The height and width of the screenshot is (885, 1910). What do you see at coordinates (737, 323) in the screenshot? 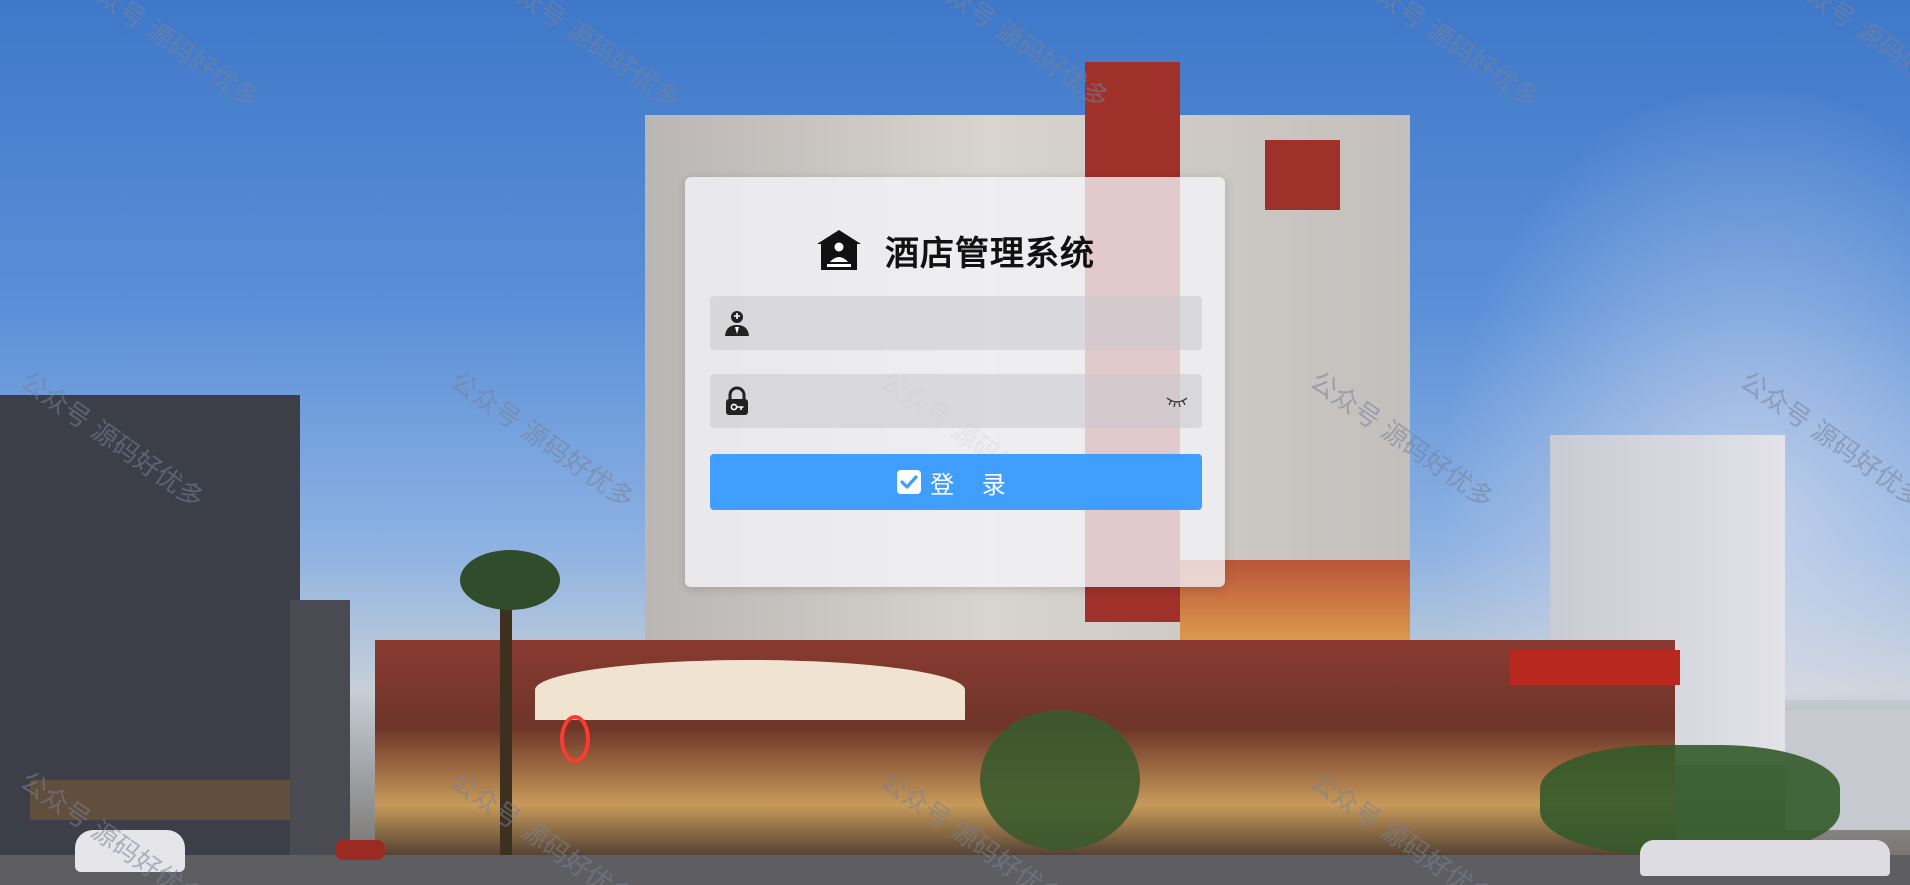
I see `user-icon` at bounding box center [737, 323].